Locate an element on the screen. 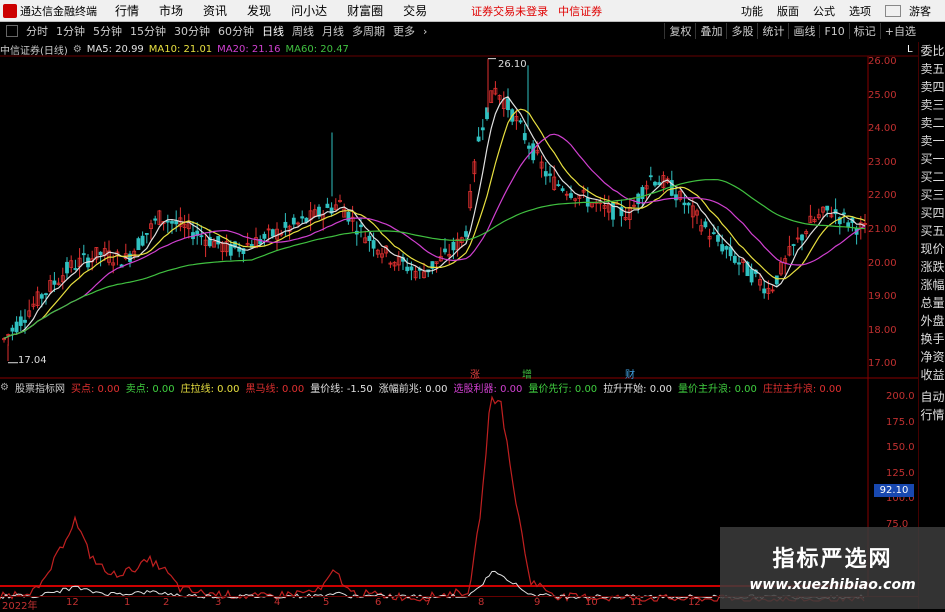 The image size is (945, 612). price-tick: 24.00 is located at coordinates (882, 129).